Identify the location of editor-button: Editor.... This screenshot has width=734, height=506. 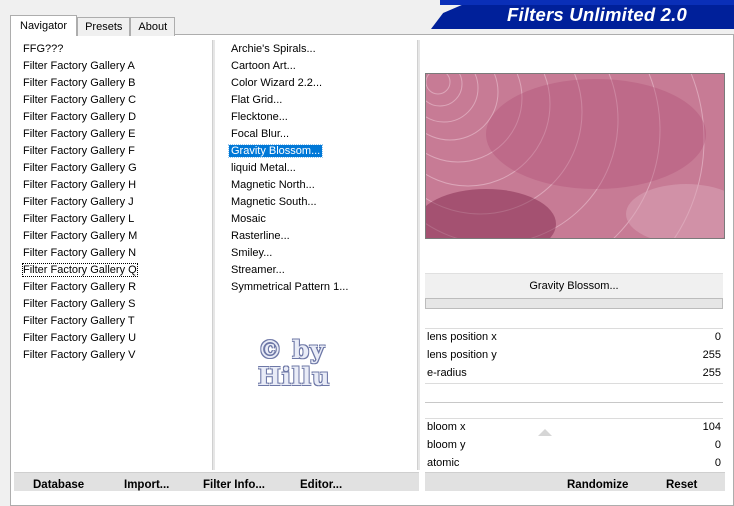
(321, 485).